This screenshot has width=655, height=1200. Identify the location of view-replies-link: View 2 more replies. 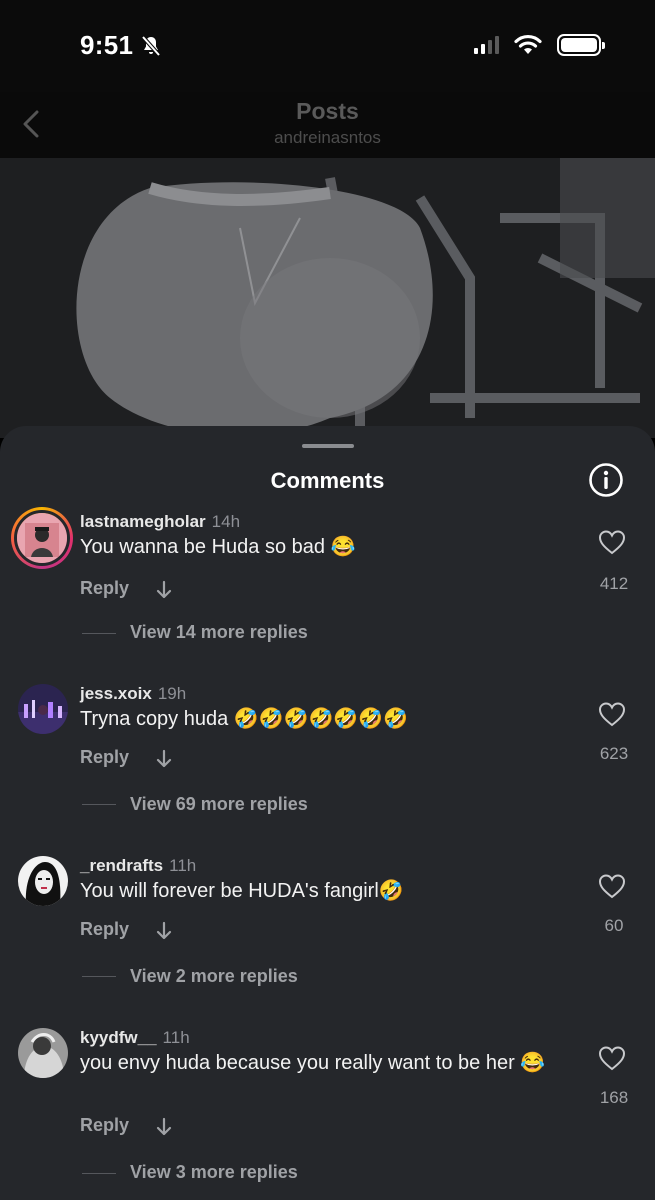
(214, 976).